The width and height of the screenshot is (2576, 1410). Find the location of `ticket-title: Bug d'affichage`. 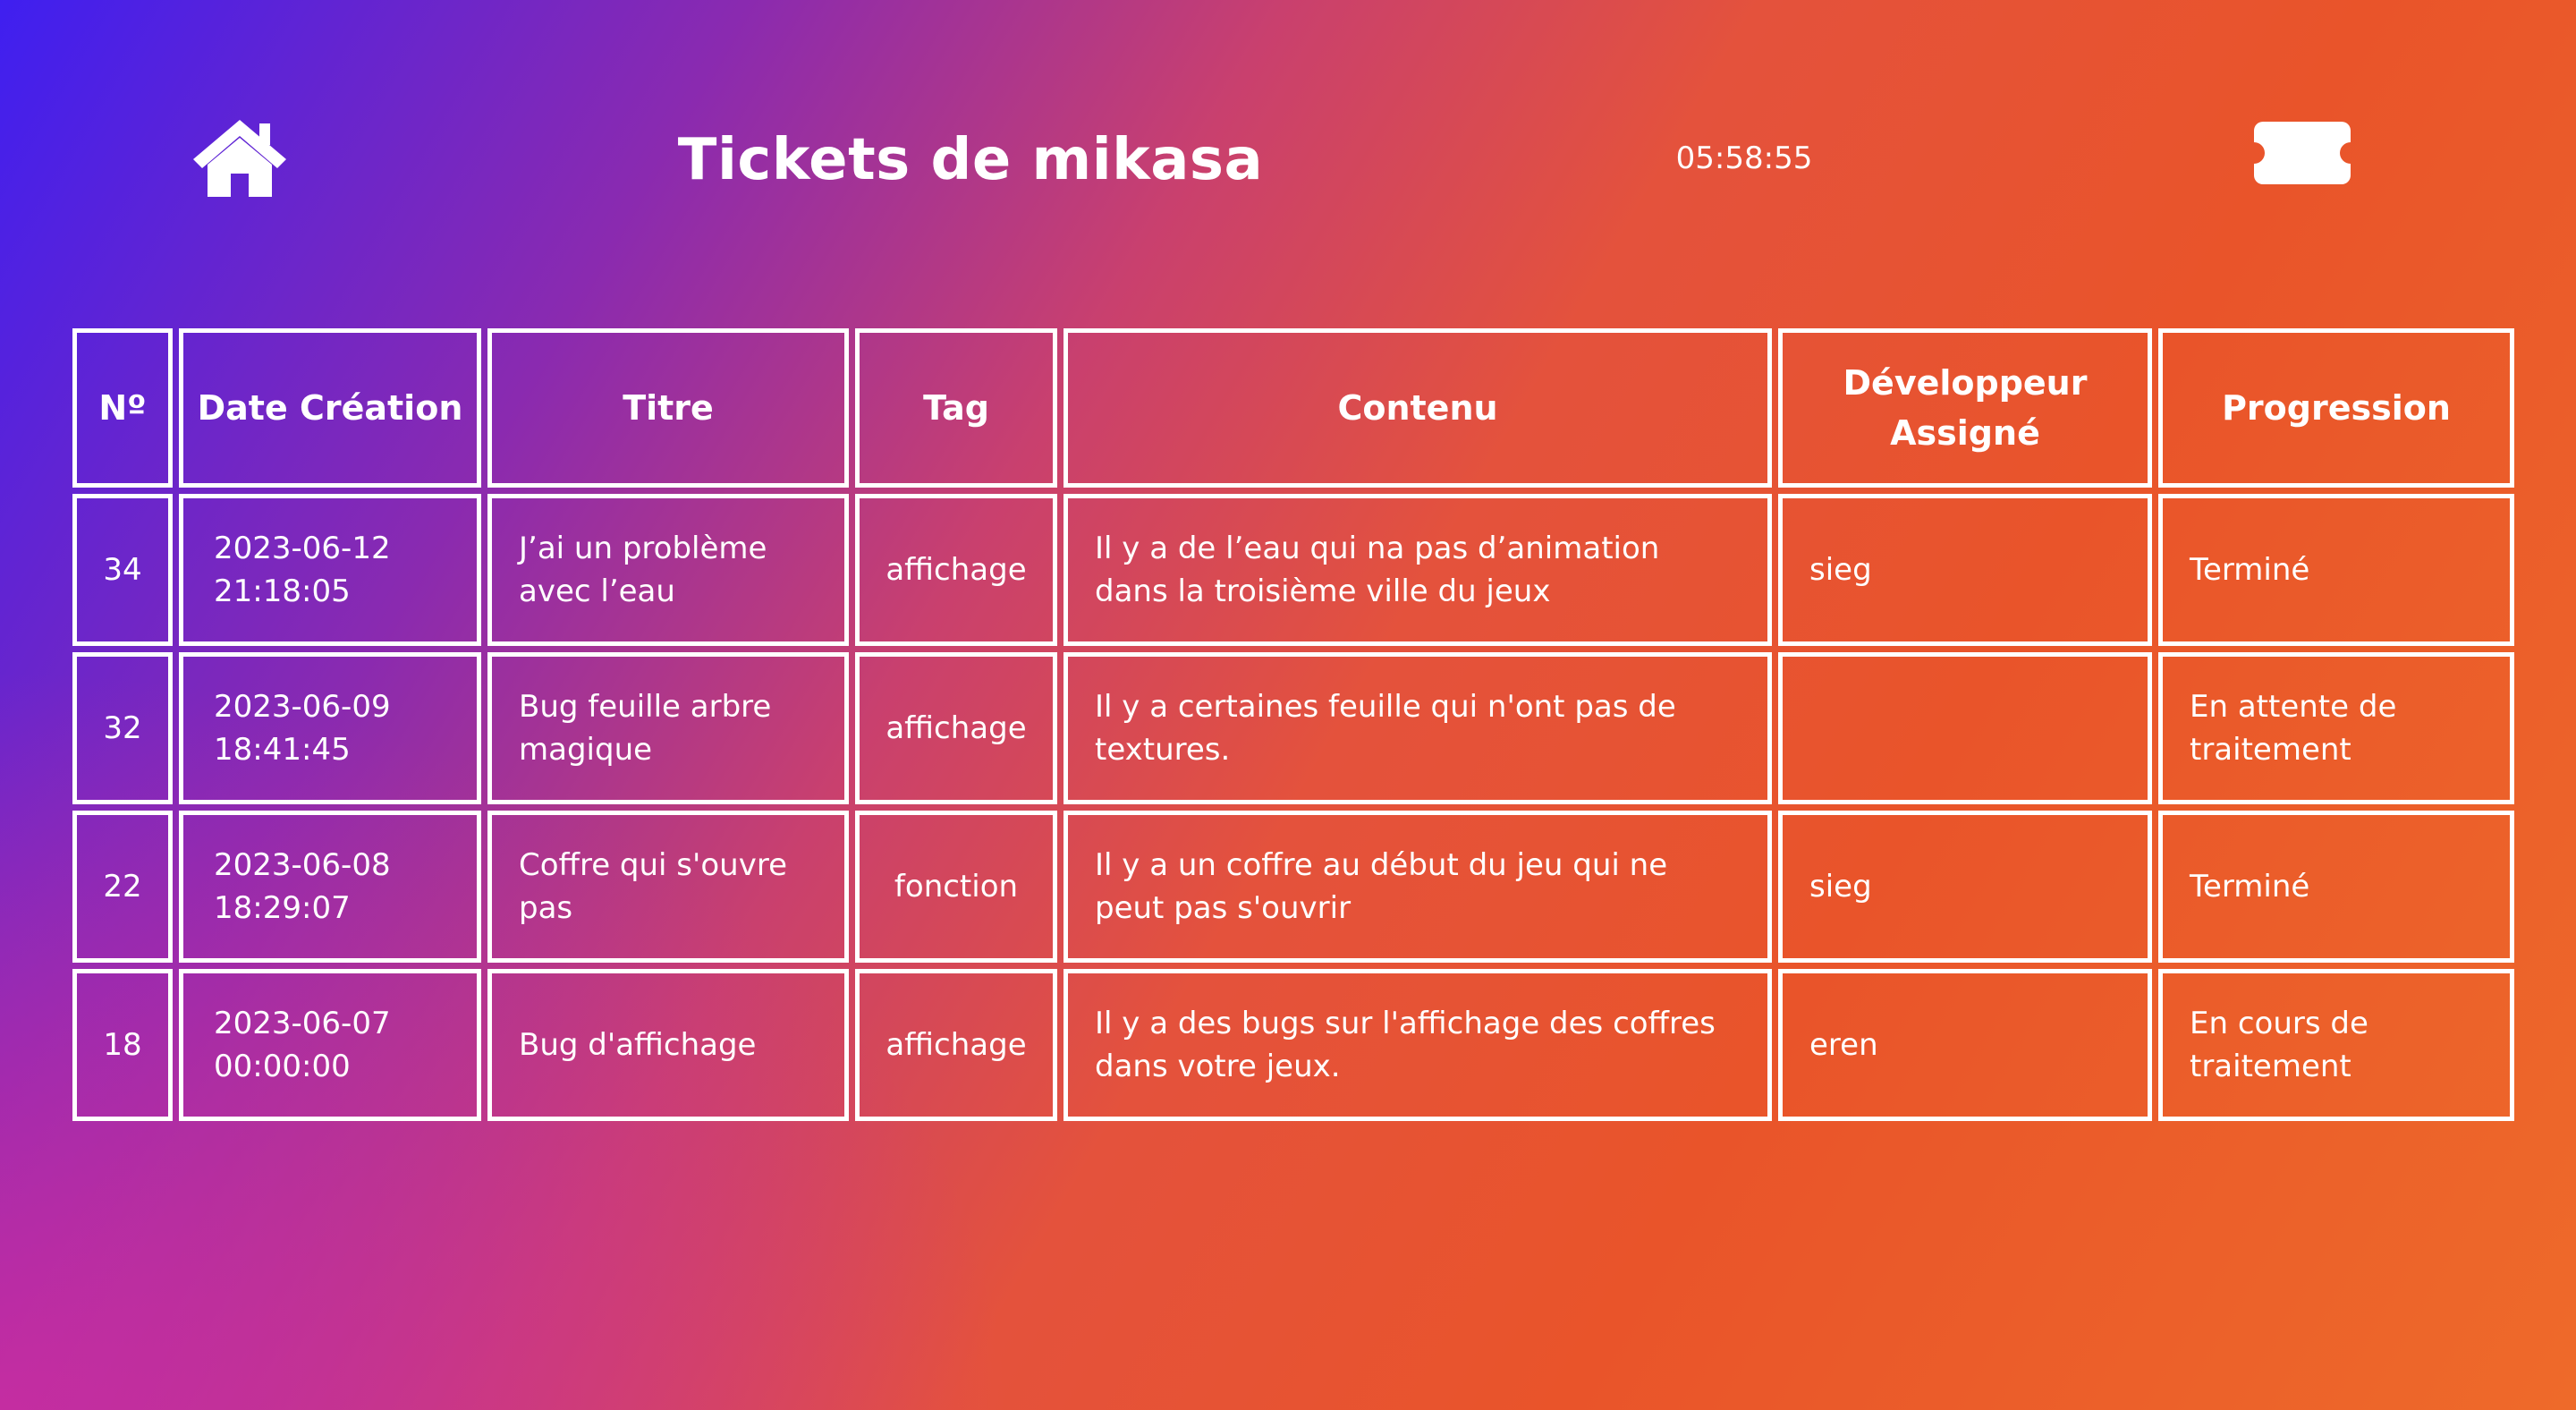

ticket-title: Bug d'affichage is located at coordinates (668, 1045).